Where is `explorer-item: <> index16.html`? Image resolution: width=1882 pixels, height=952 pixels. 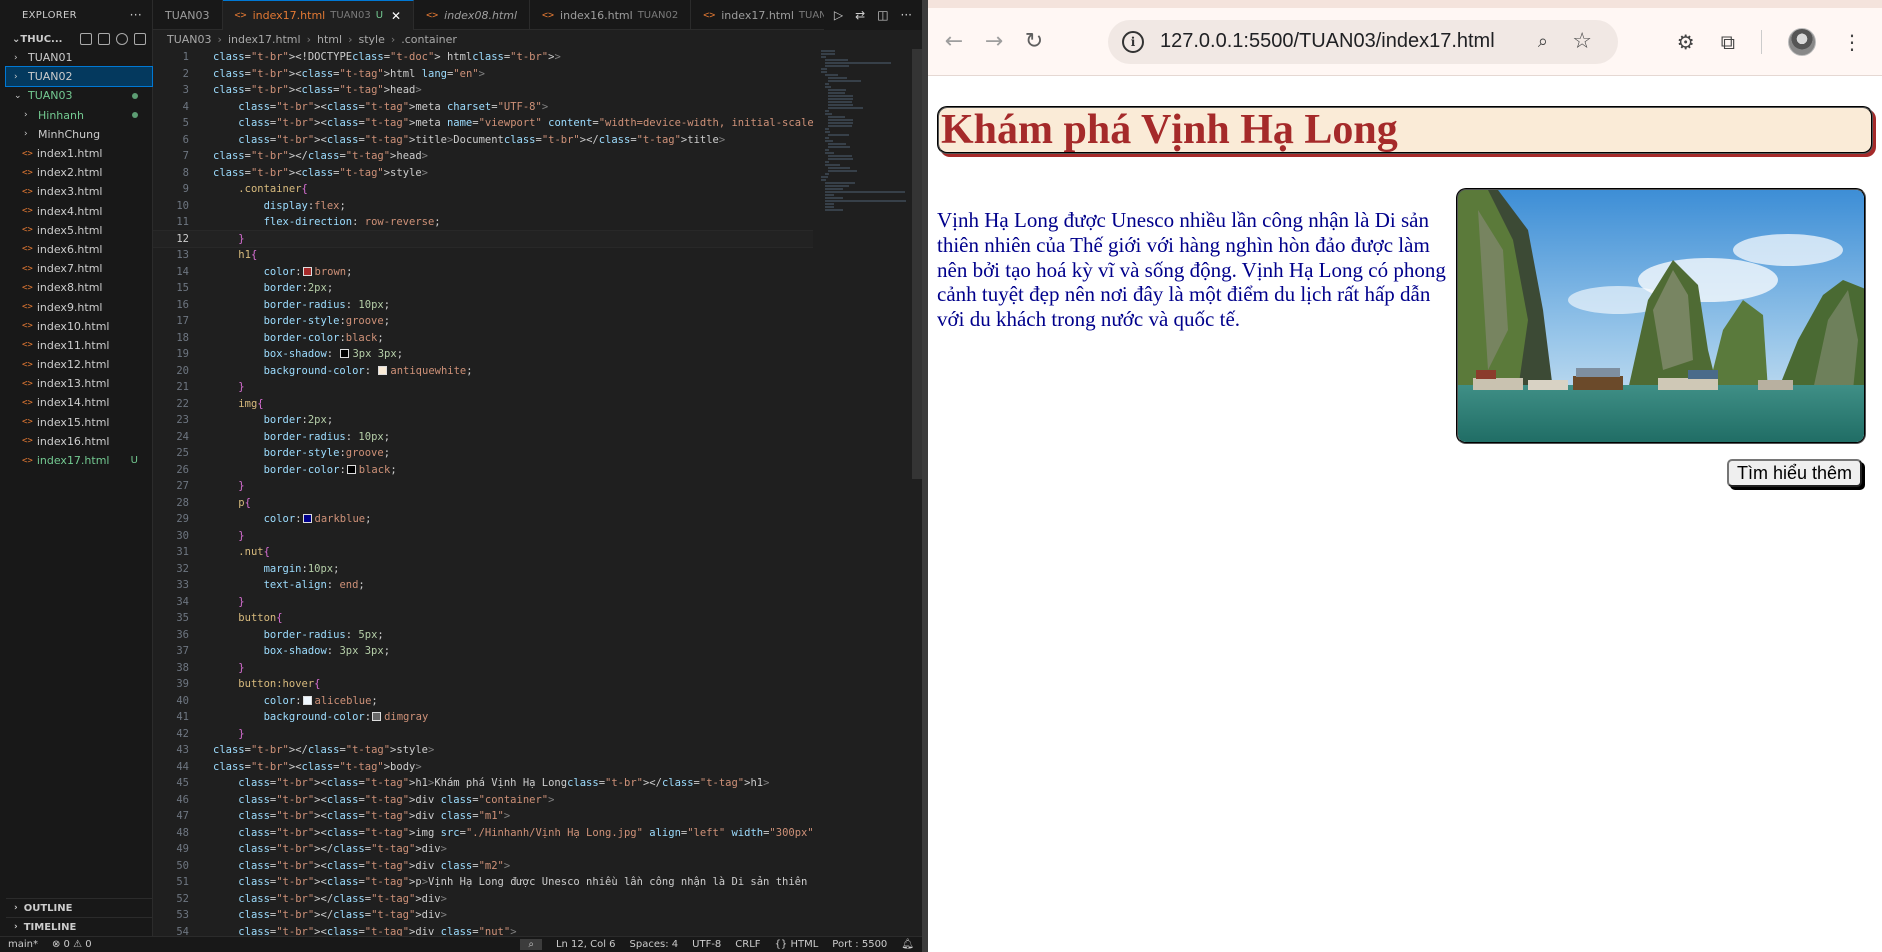 explorer-item: <> index16.html is located at coordinates (79, 441).